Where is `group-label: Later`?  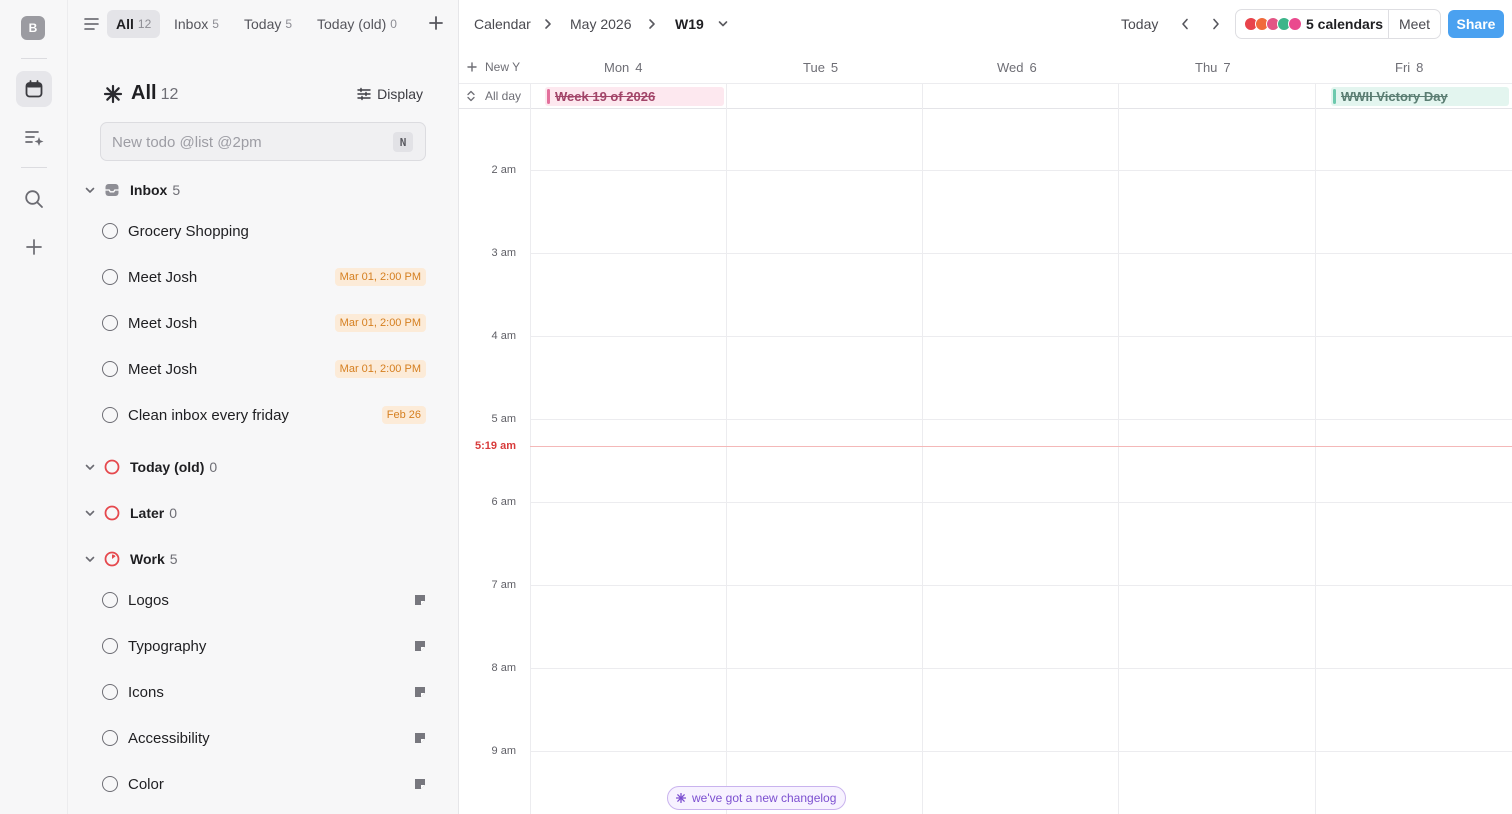 group-label: Later is located at coordinates (147, 513).